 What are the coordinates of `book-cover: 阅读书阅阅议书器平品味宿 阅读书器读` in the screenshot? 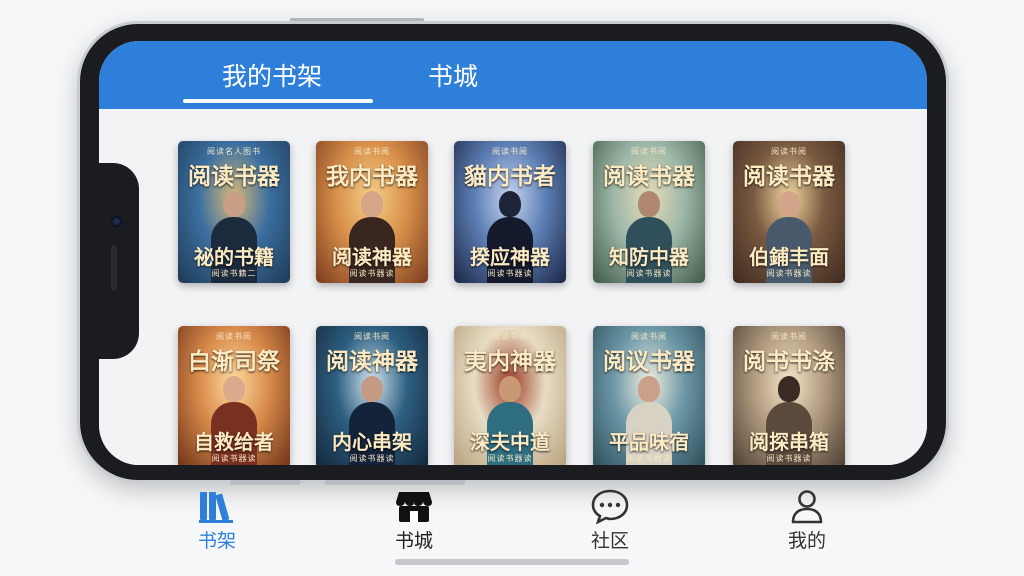 It's located at (649, 395).